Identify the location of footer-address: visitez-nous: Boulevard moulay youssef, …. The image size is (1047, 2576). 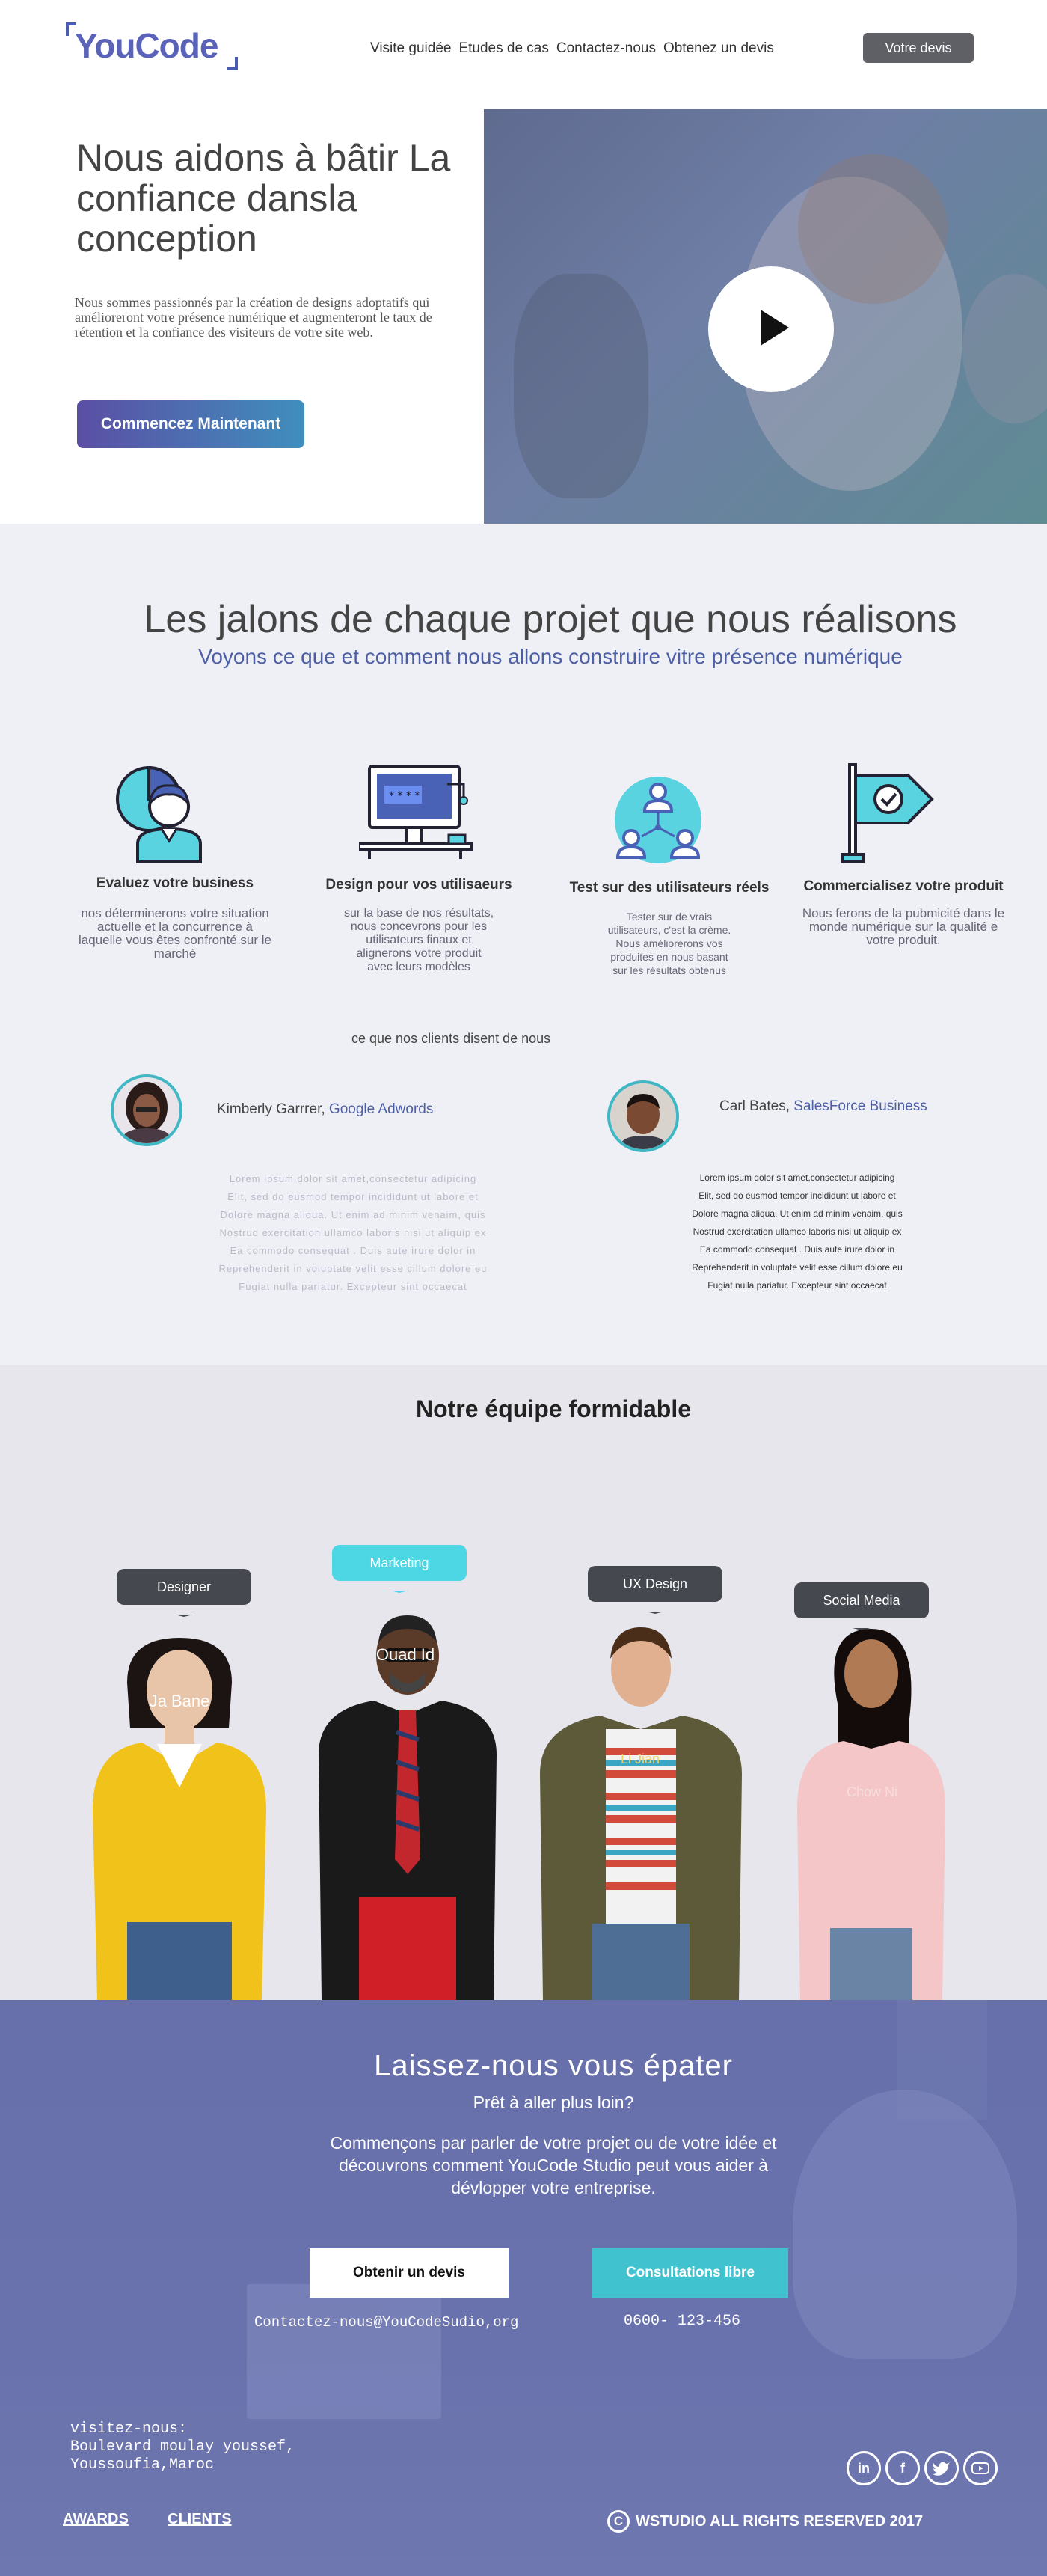
(183, 2446).